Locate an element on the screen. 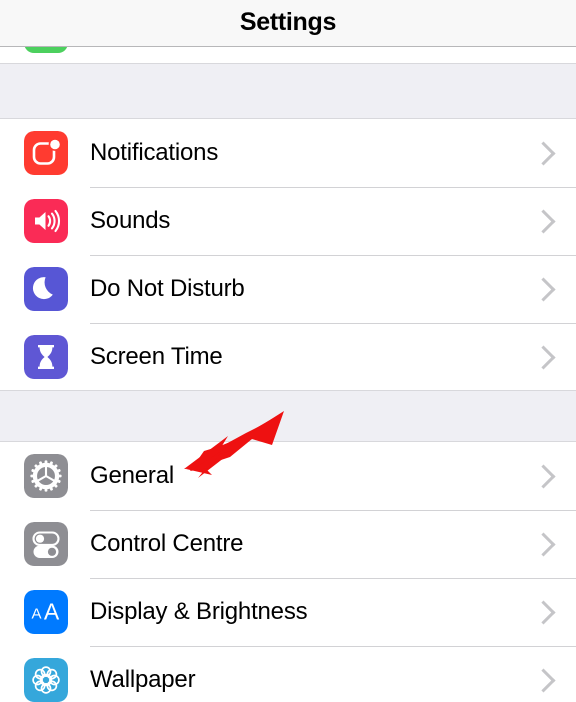 The image size is (576, 702). sidebar-item-display-brightness: A A Display & Brightness is located at coordinates (288, 612).